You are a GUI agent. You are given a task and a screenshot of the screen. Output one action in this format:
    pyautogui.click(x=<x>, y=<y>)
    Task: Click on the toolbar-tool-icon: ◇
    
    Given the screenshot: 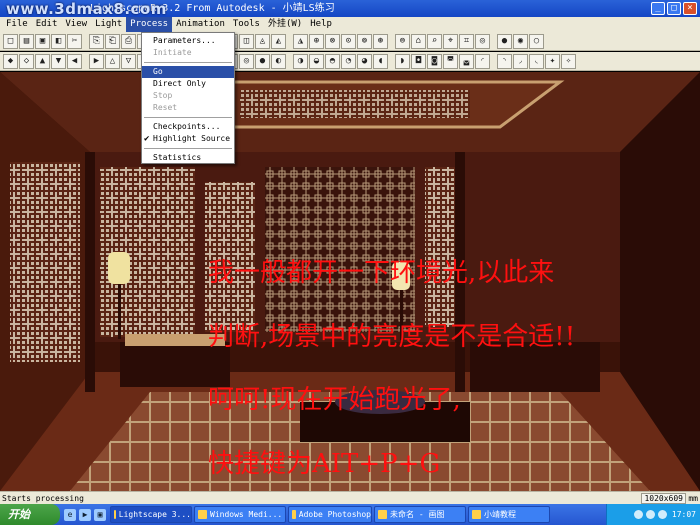 What is the action you would take?
    pyautogui.click(x=26, y=61)
    